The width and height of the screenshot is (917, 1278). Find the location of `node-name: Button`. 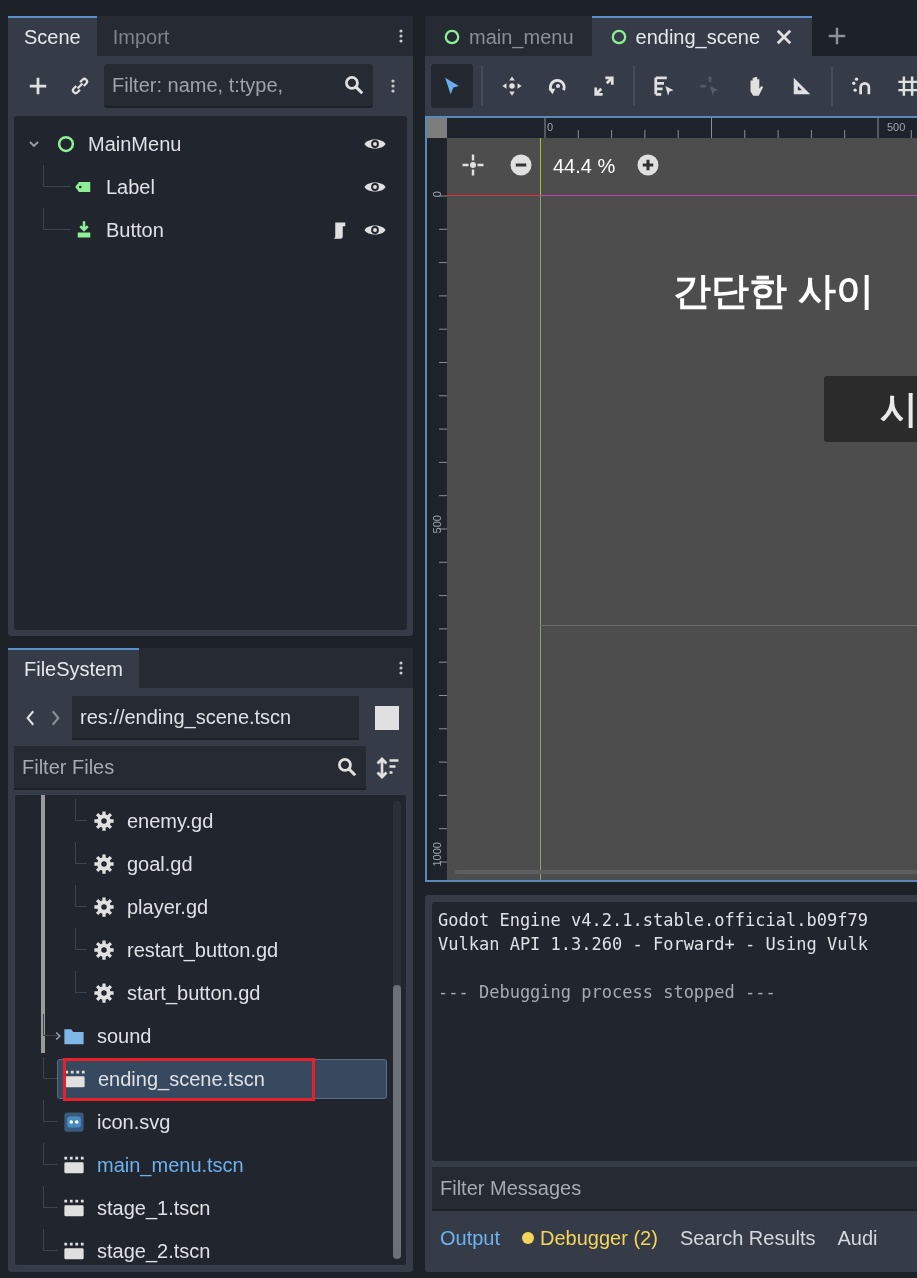

node-name: Button is located at coordinates (217, 229).